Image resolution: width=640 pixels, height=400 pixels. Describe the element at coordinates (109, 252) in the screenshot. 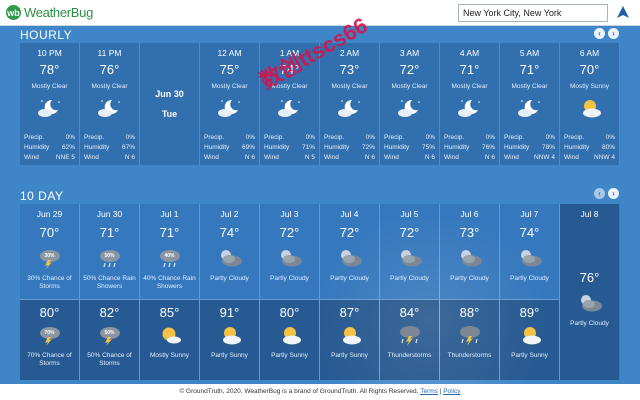

I see `day-top-panel: Jun 30 71° 50% 50% Chance Rain Showers` at that location.